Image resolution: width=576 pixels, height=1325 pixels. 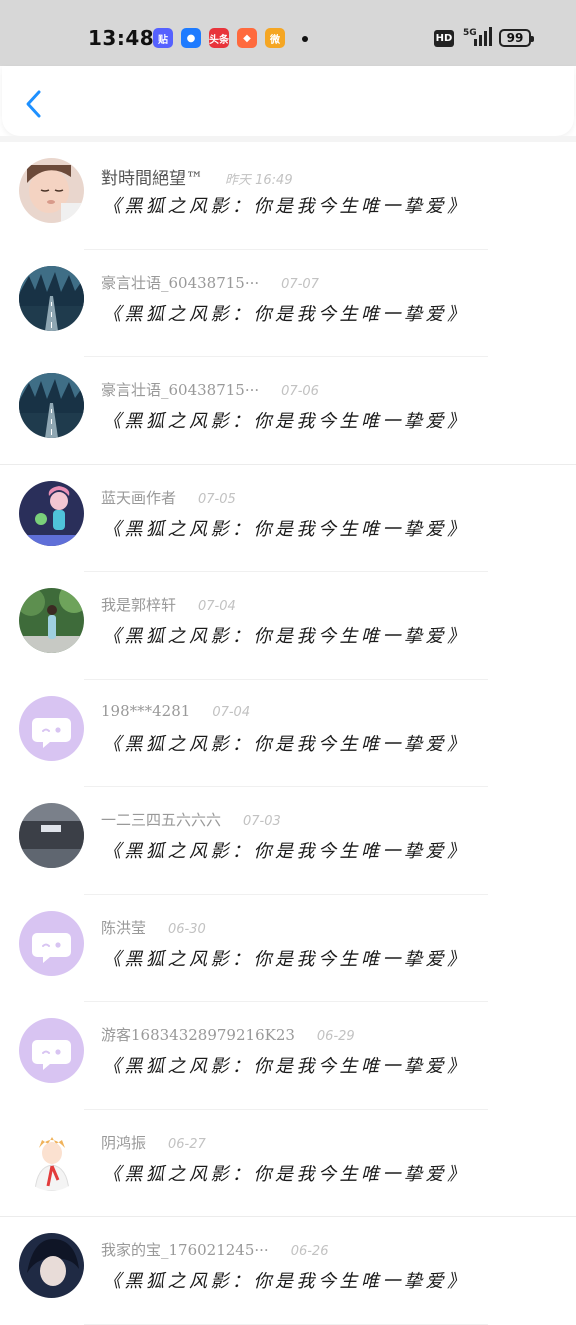 I want to click on back-button, so click(x=34, y=104).